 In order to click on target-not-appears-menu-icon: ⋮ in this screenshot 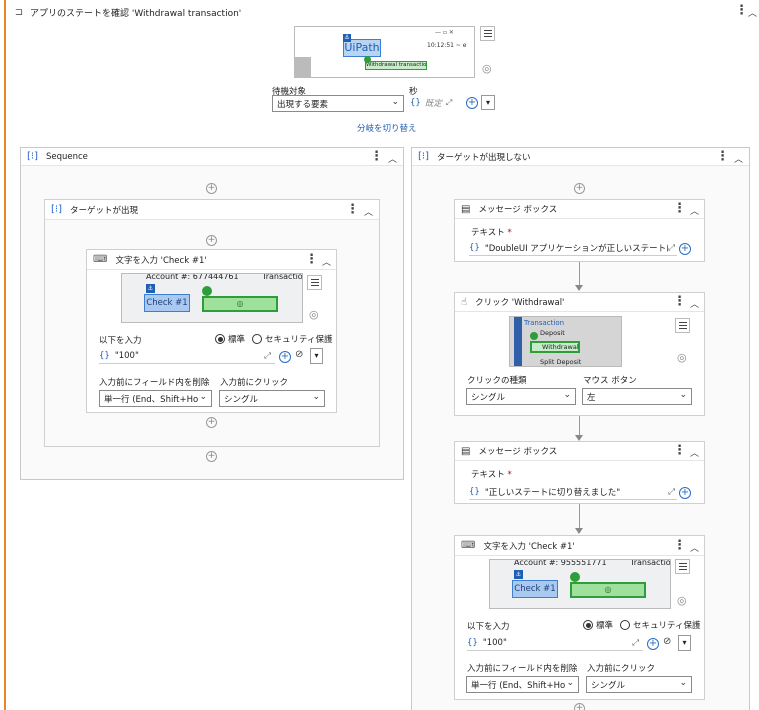, I will do `click(722, 156)`.